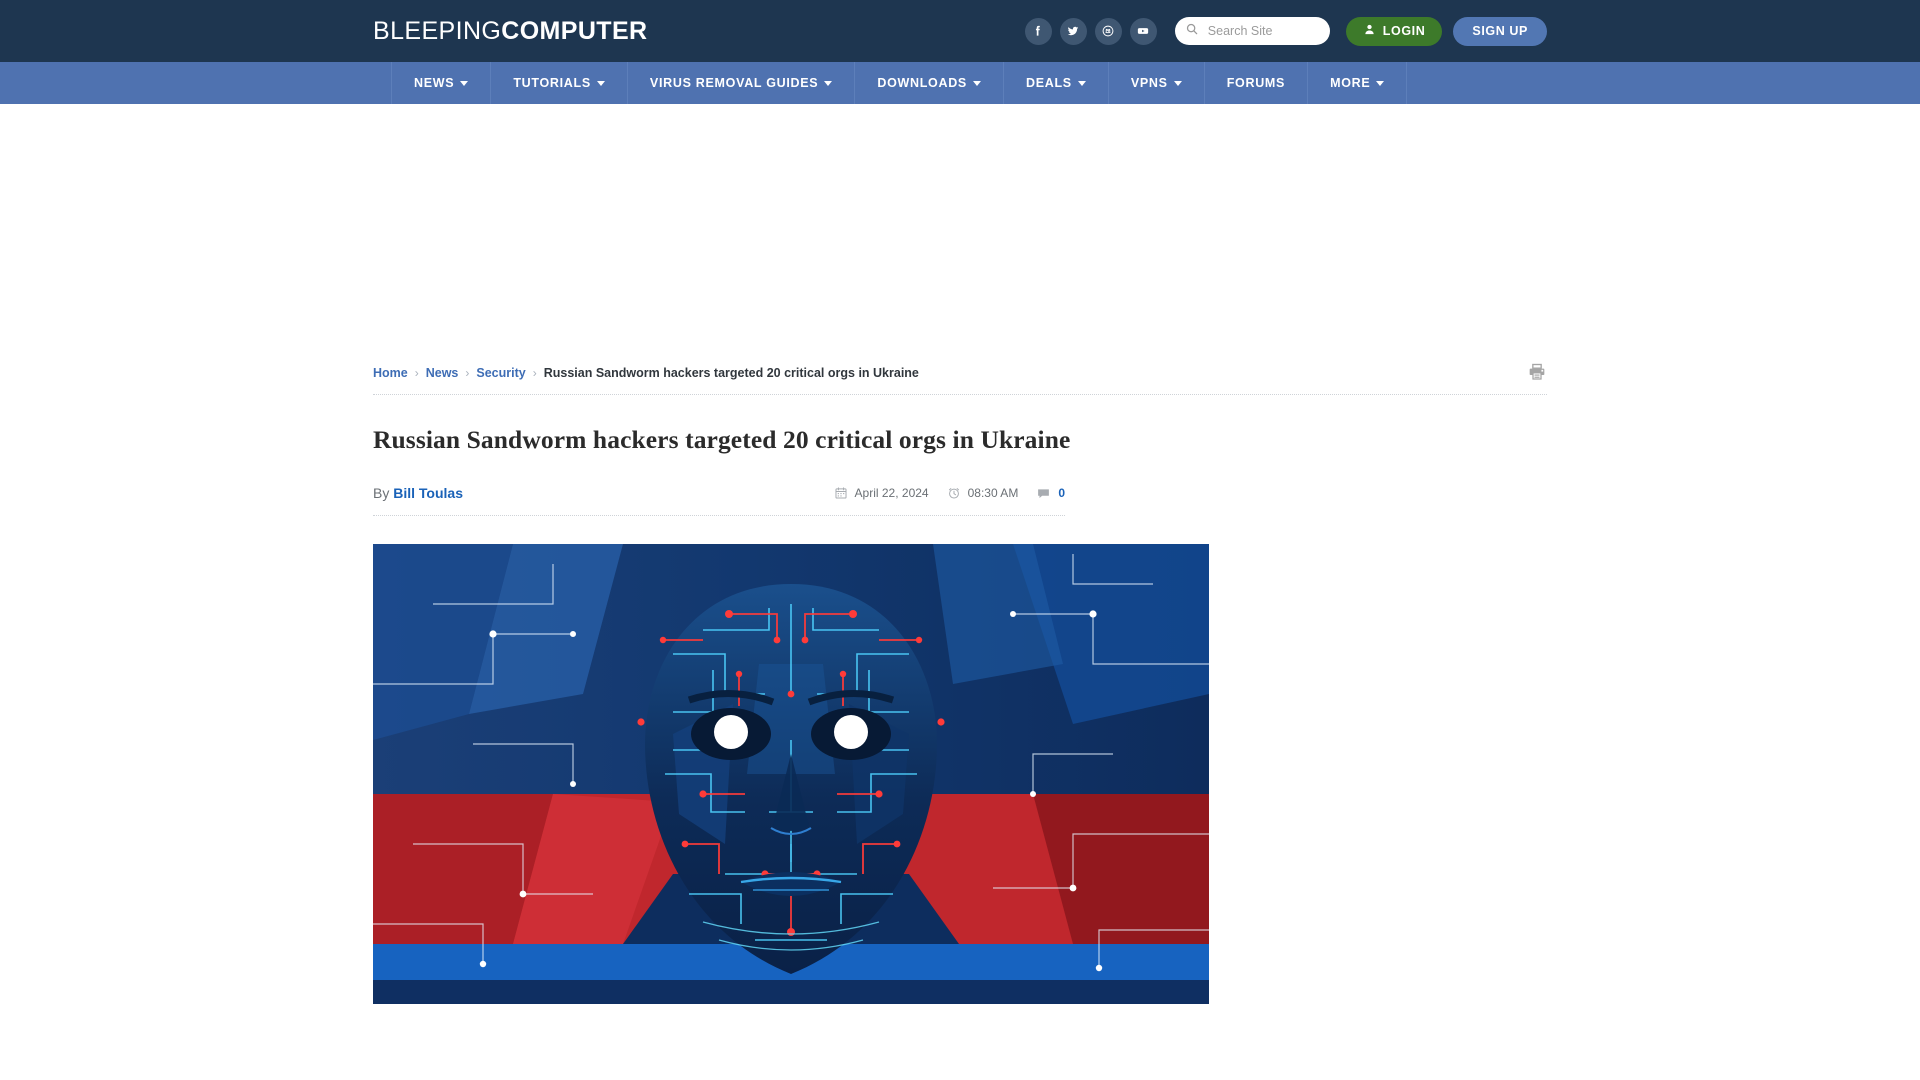 The image size is (1920, 1080). What do you see at coordinates (552, 83) in the screenshot?
I see `nav-label: TUTORIALS` at bounding box center [552, 83].